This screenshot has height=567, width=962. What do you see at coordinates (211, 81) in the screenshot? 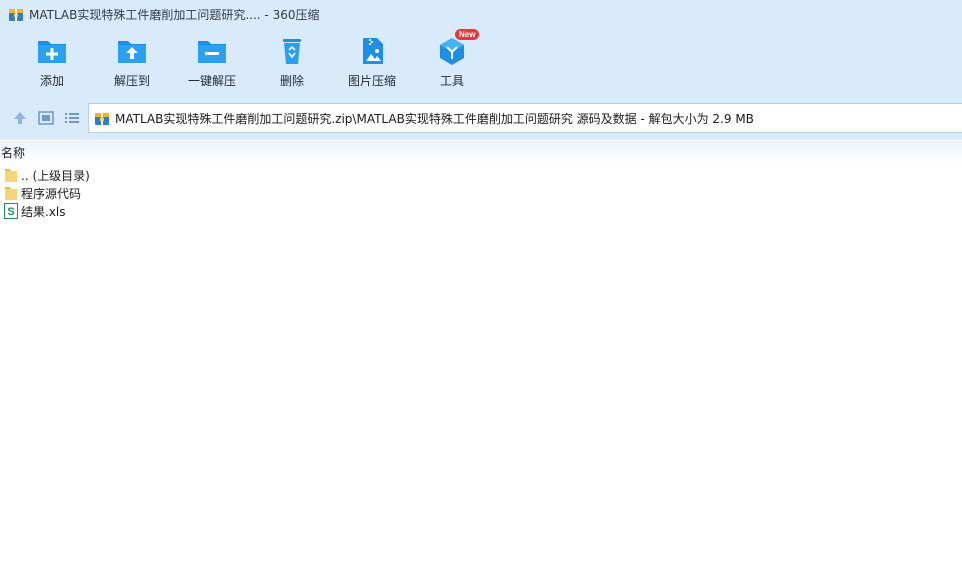
I see `one-click-extract-label: 一键解压` at bounding box center [211, 81].